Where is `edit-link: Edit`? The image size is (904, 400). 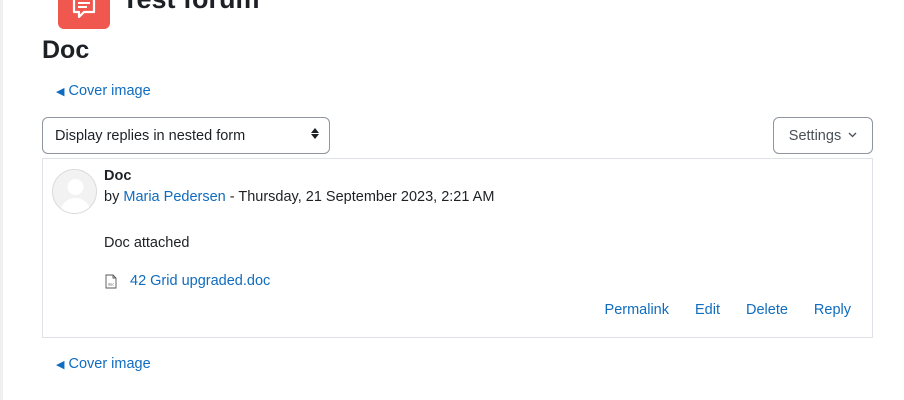
edit-link: Edit is located at coordinates (707, 310).